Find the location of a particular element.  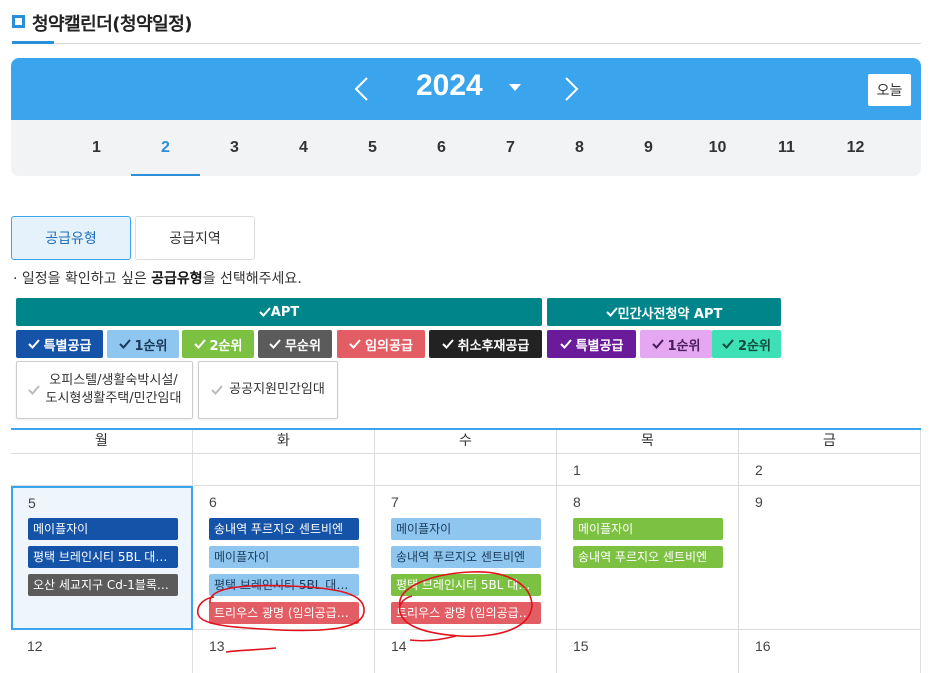

day-number: 7 is located at coordinates (395, 502).